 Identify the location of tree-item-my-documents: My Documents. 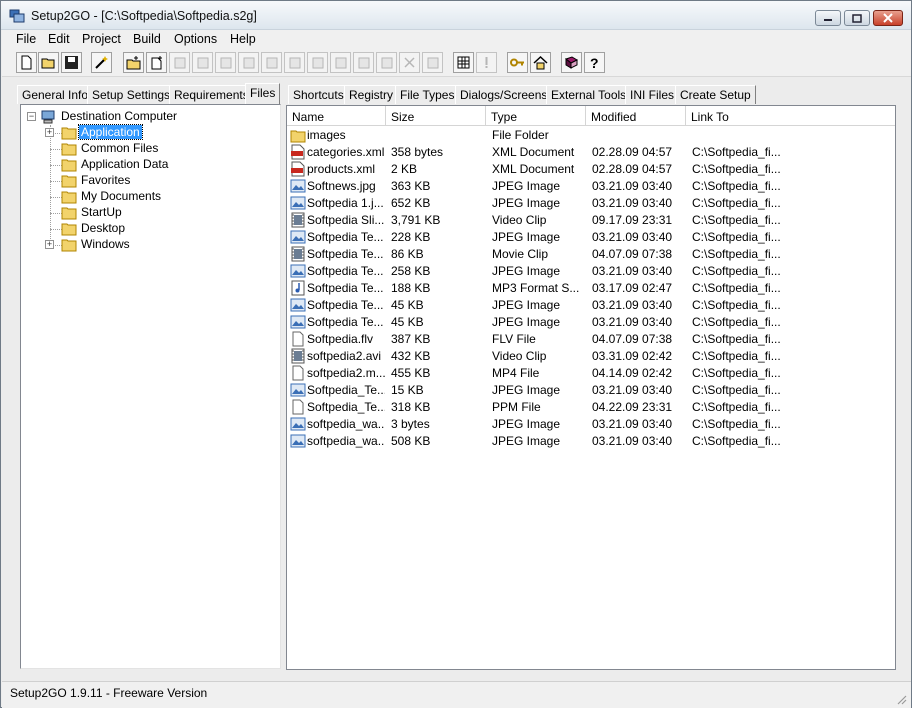
(121, 196).